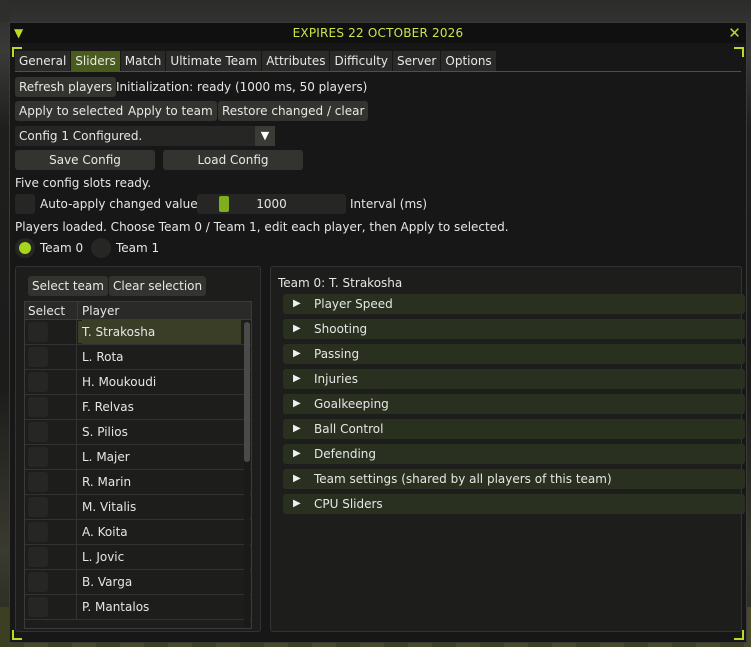 This screenshot has width=751, height=647. I want to click on chevron-down-icon: ▼, so click(265, 136).